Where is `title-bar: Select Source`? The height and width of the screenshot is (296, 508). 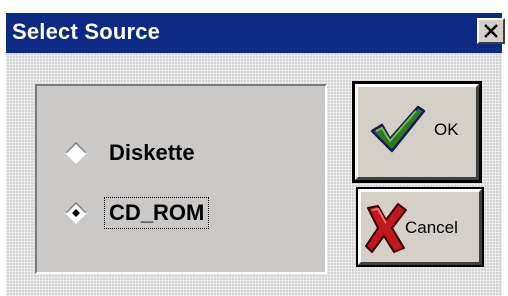 title-bar: Select Source is located at coordinates (255, 33).